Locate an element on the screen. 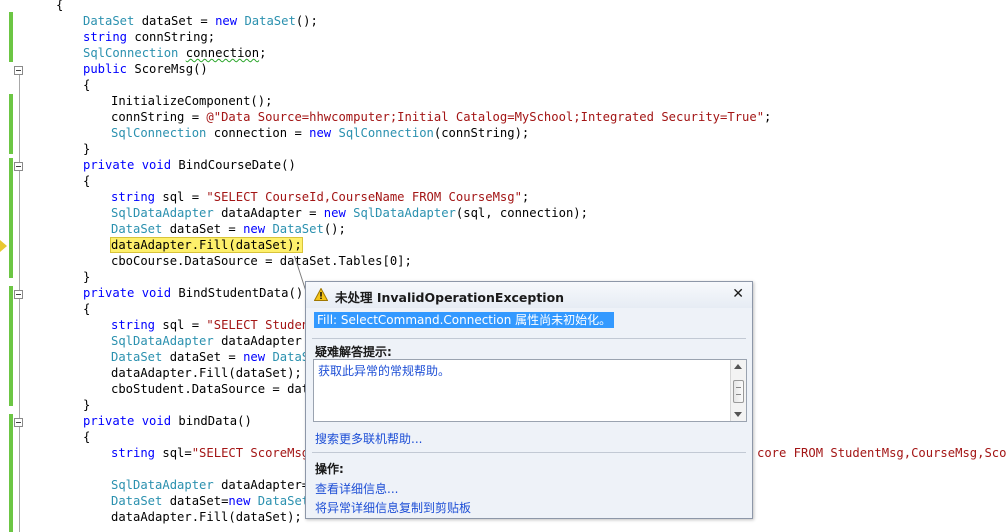  code-line: string sql="SELECT ScoreMsg. is located at coordinates (214, 453).